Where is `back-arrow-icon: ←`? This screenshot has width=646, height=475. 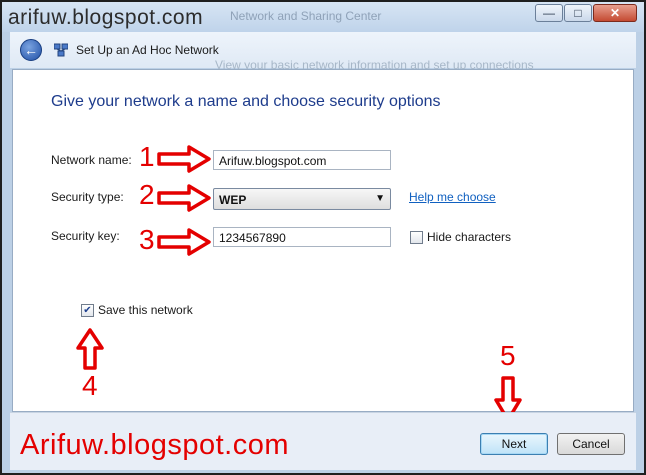
back-arrow-icon: ← is located at coordinates (31, 50).